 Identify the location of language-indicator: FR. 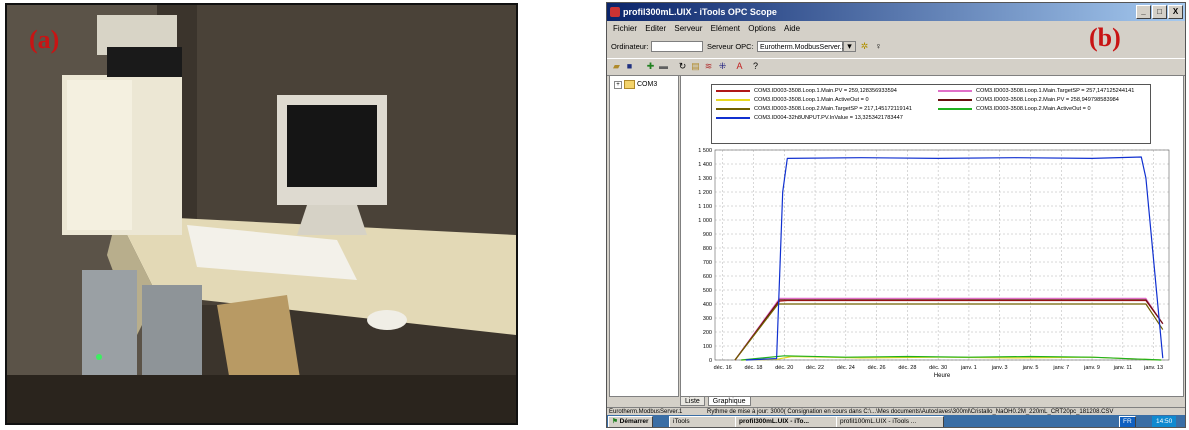
(1127, 421).